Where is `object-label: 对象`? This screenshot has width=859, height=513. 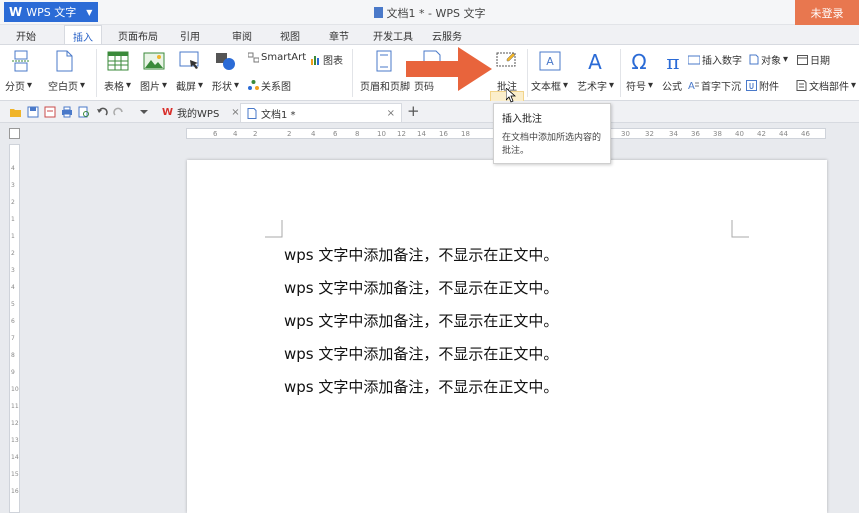 object-label: 对象 is located at coordinates (771, 61).